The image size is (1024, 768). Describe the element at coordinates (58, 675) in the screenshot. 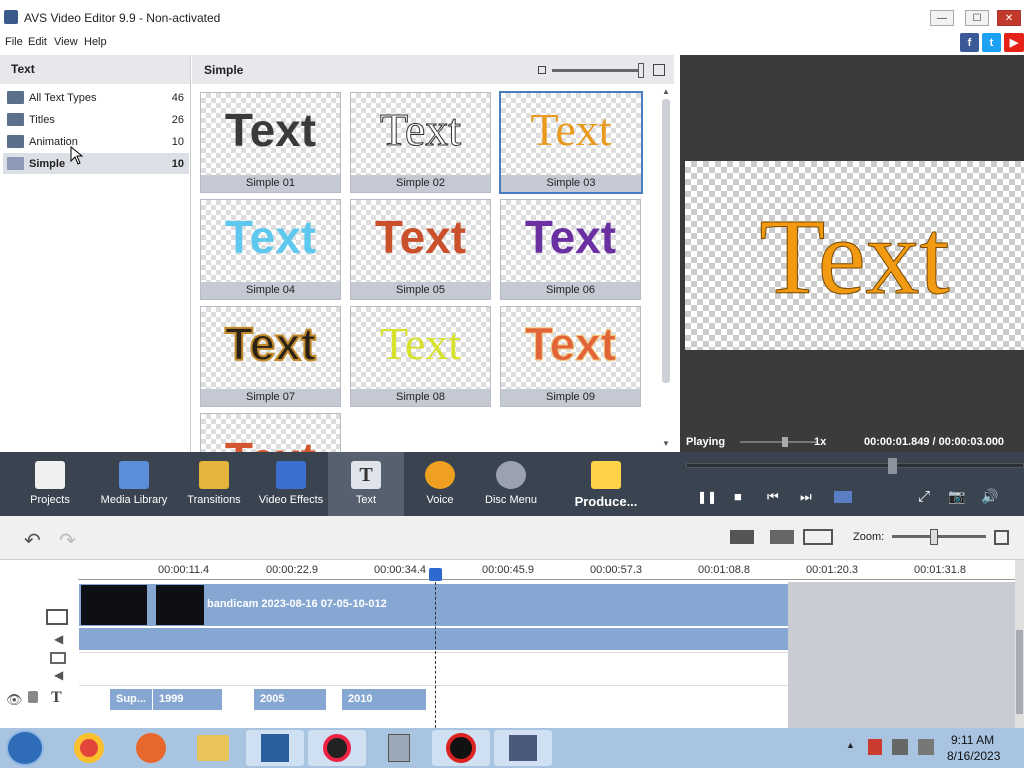

I see `overlay-audio-icon: ◀` at that location.